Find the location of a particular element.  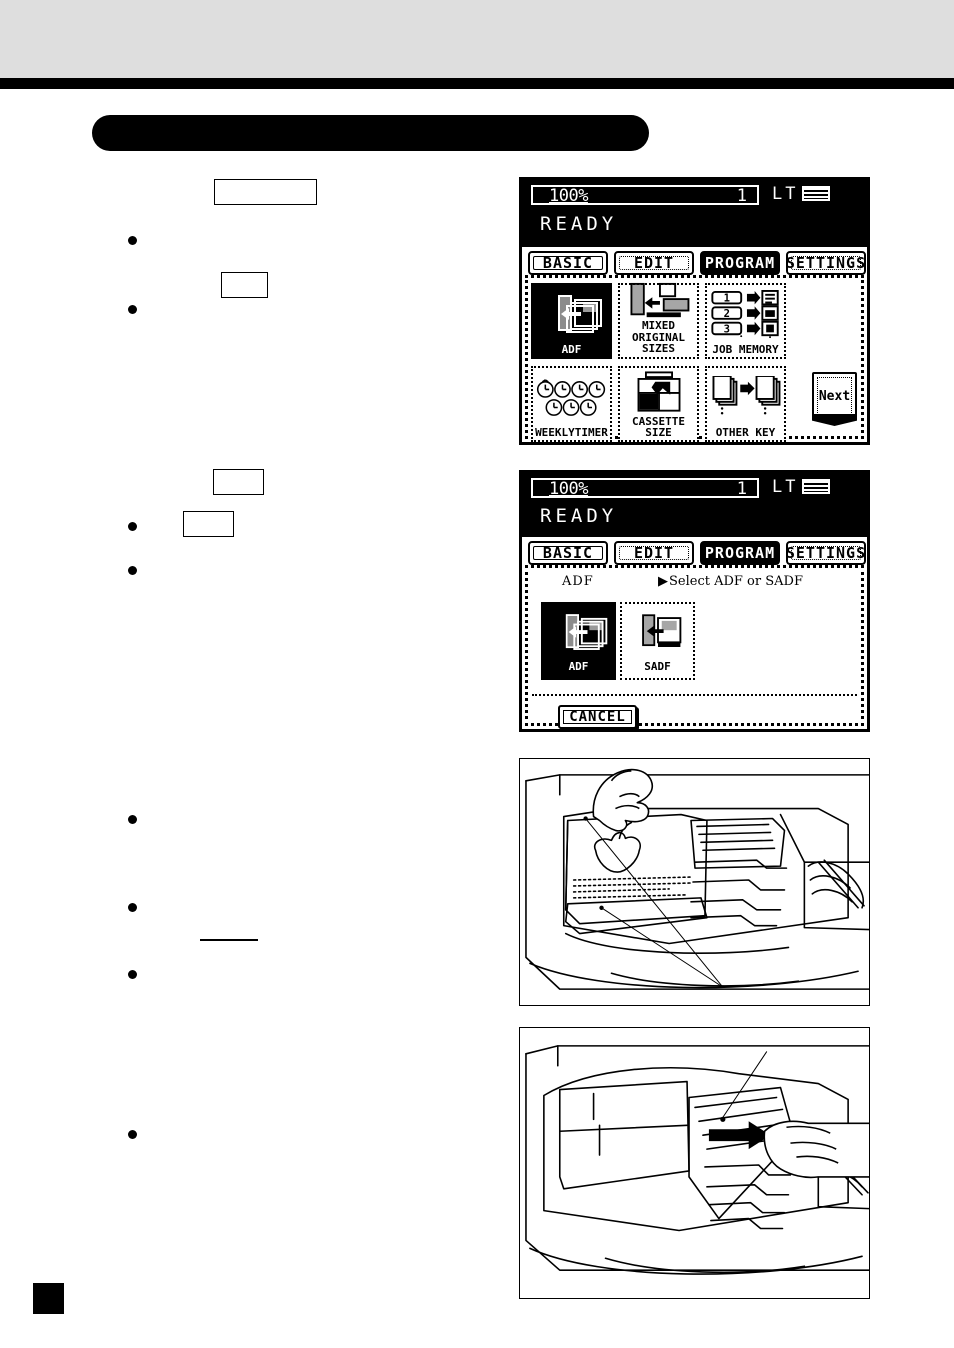

sadf-icon is located at coordinates (657, 632).